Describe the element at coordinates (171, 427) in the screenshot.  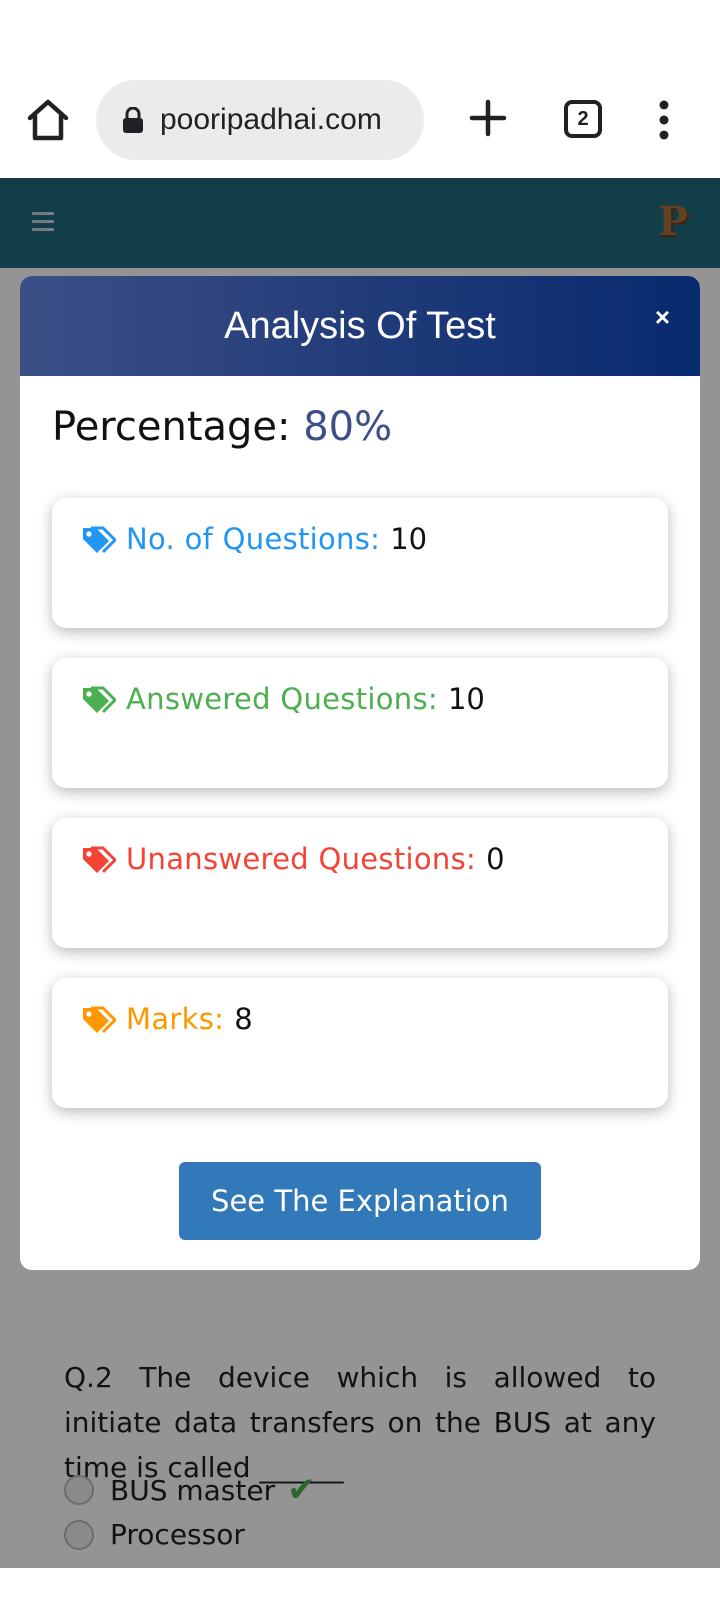
I see `percentage-label: Percentage:` at that location.